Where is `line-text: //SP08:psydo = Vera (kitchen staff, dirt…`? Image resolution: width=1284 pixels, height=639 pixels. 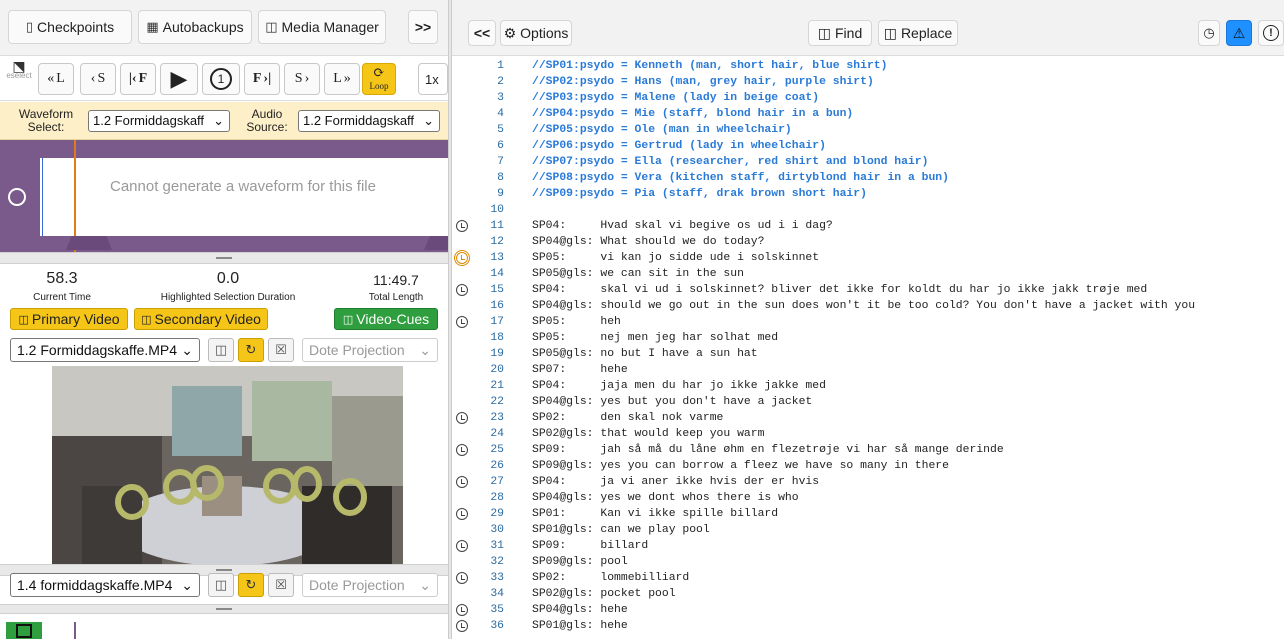
line-text: //SP08:psydo = Vera (kitchen staff, dirt… is located at coordinates (740, 178).